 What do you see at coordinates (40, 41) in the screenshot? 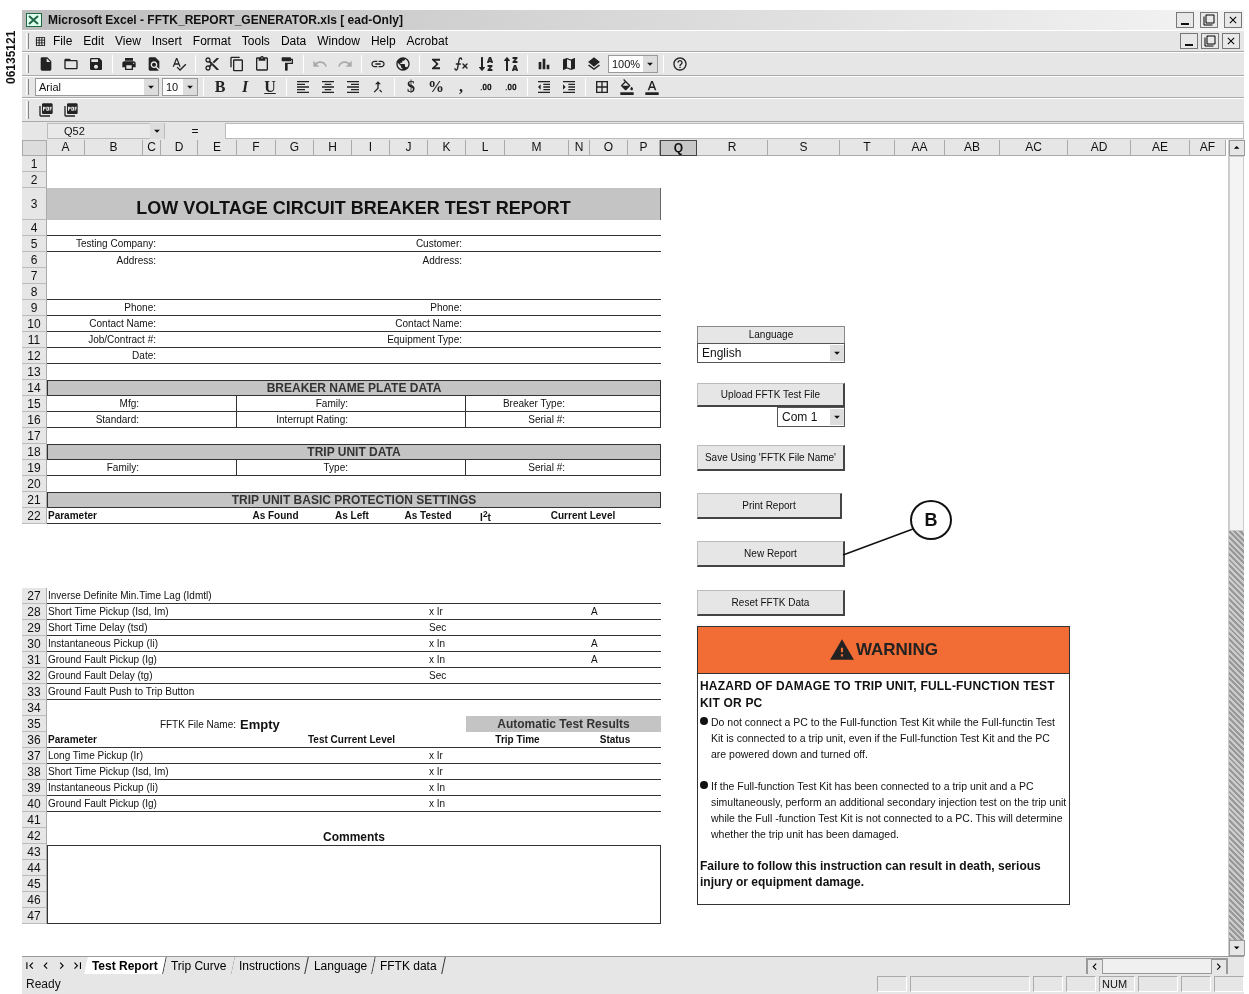
I see `workbook-icon` at bounding box center [40, 41].